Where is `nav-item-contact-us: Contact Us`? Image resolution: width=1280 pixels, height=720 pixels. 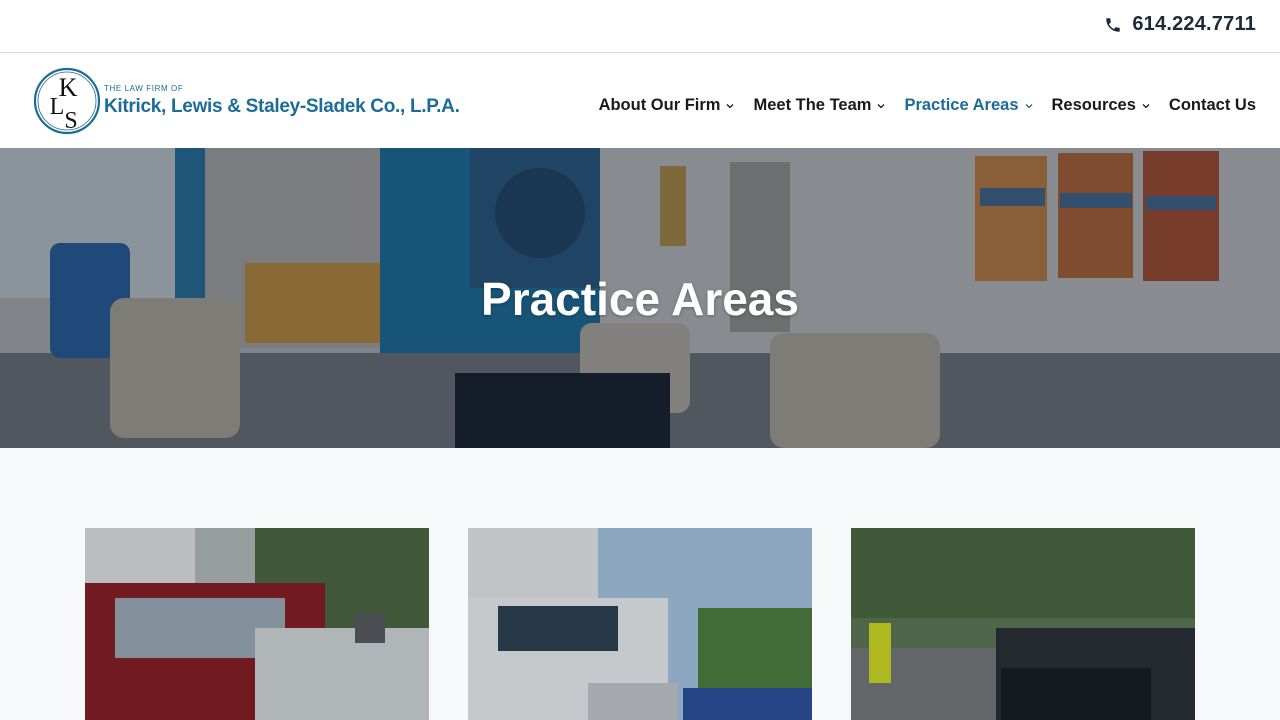
nav-item-contact-us: Contact Us is located at coordinates (1212, 105).